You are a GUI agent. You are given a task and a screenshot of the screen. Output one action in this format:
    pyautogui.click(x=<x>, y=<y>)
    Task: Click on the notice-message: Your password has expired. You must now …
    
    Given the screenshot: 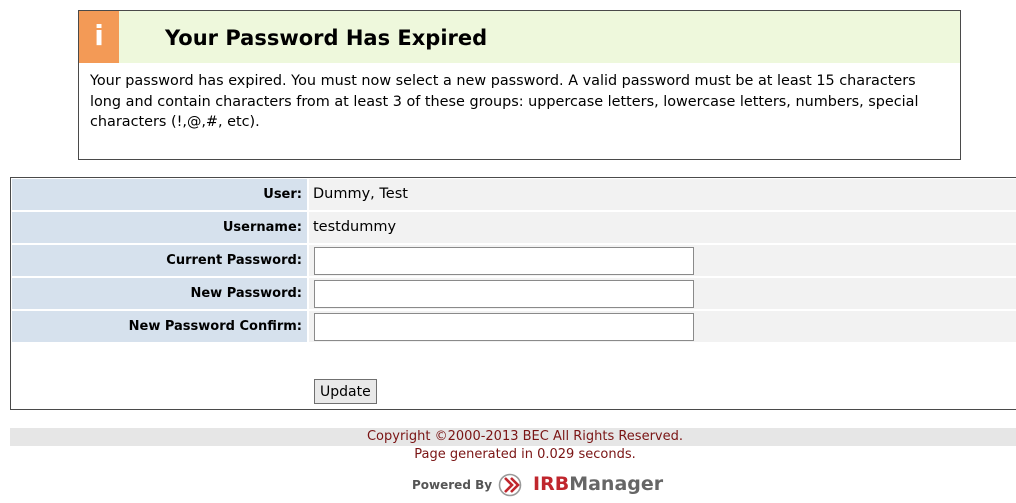 What is the action you would take?
    pyautogui.click(x=504, y=101)
    